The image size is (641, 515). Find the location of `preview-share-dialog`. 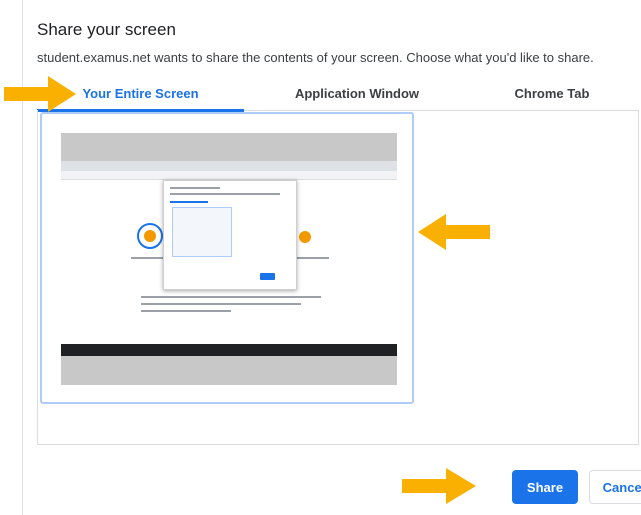

preview-share-dialog is located at coordinates (230, 235).